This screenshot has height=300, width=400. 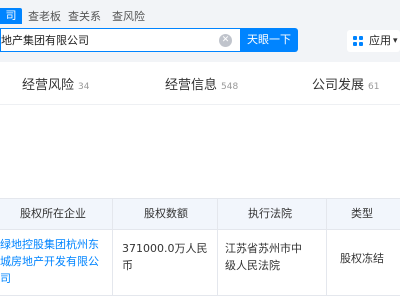 I want to click on equity-amount: 371000.0万人民 币, so click(x=165, y=257).